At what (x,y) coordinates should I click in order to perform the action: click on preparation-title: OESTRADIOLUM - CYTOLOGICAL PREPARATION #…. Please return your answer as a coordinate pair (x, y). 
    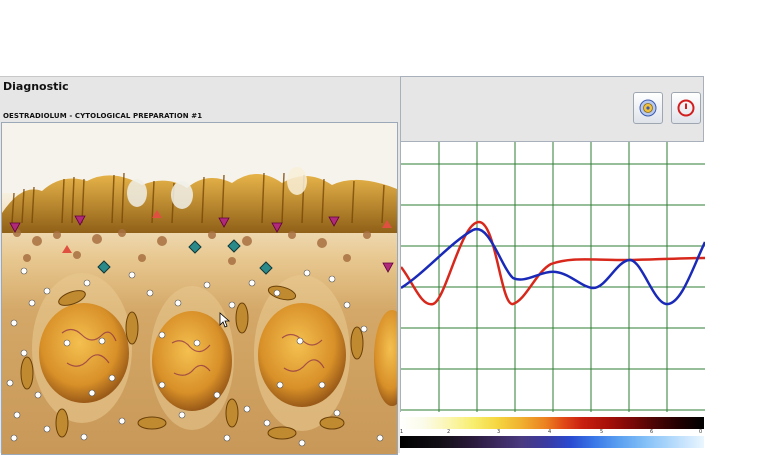
    Looking at the image, I should click on (103, 116).